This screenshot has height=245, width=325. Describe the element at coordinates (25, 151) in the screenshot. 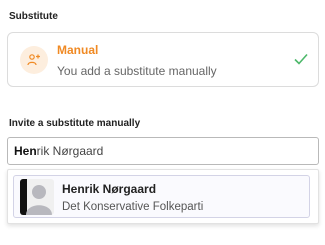

I see `search-typed-text: Hen` at that location.